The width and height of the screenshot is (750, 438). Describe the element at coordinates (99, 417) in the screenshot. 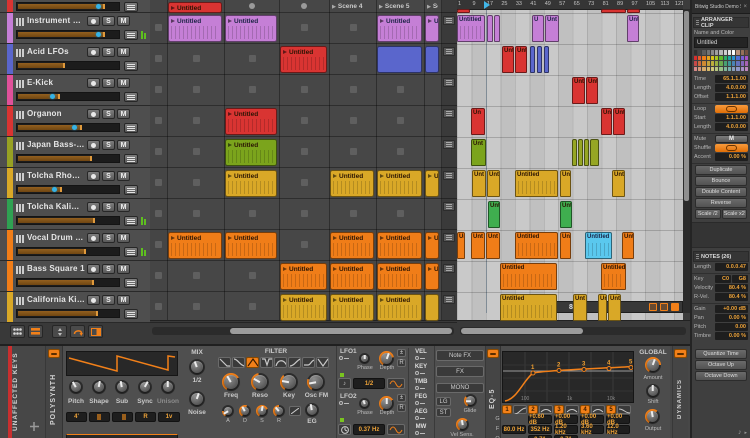

I see `shape-slider` at that location.